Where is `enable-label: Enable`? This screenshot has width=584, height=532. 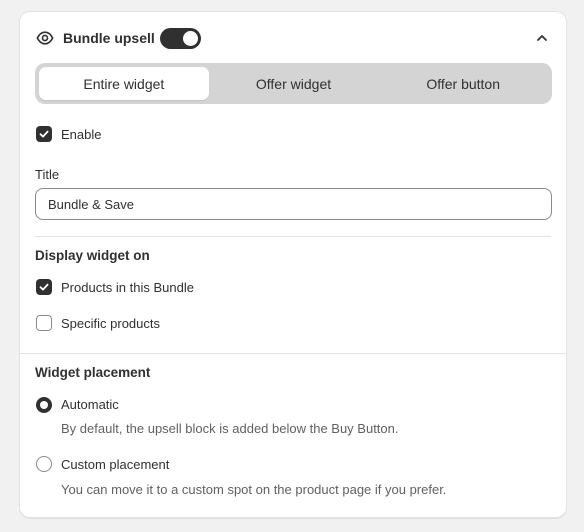
enable-label: Enable is located at coordinates (81, 134).